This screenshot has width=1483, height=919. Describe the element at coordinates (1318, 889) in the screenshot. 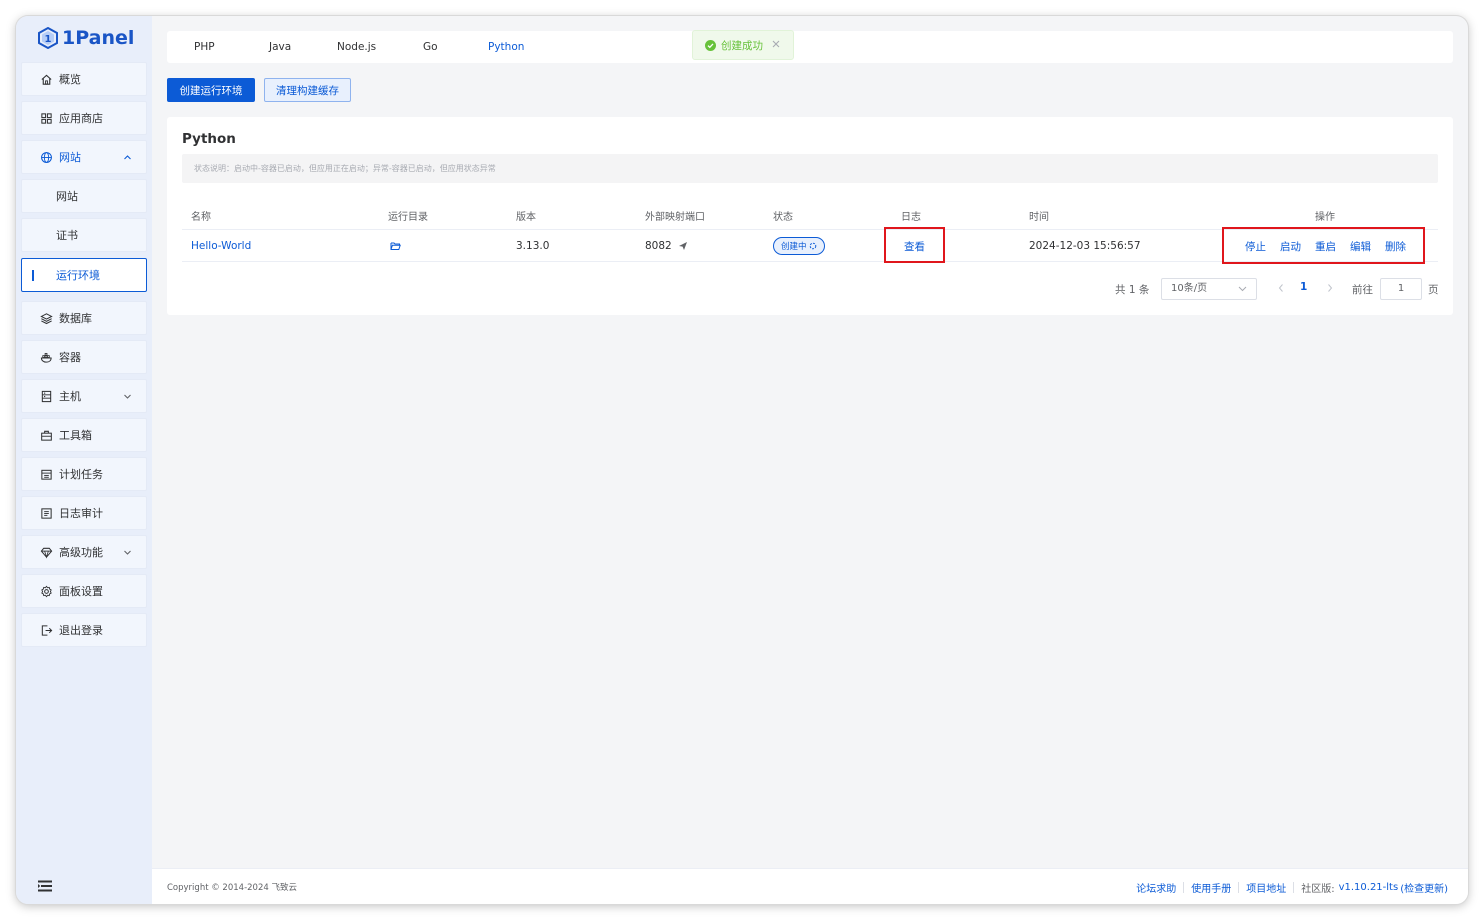

I see `edition-label: 社区版:` at that location.